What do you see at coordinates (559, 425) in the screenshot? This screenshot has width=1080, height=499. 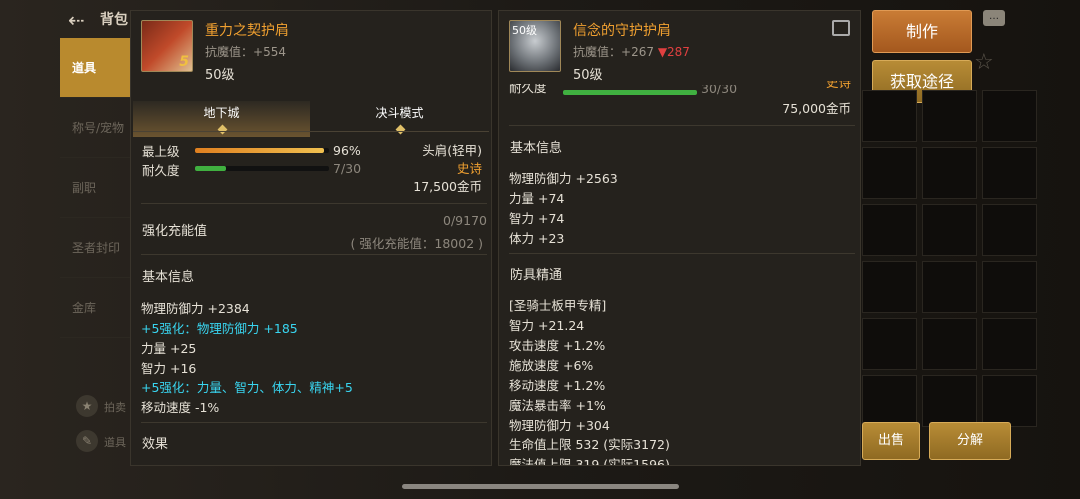 I see `mastery-line: 物理防御力 +304` at bounding box center [559, 425].